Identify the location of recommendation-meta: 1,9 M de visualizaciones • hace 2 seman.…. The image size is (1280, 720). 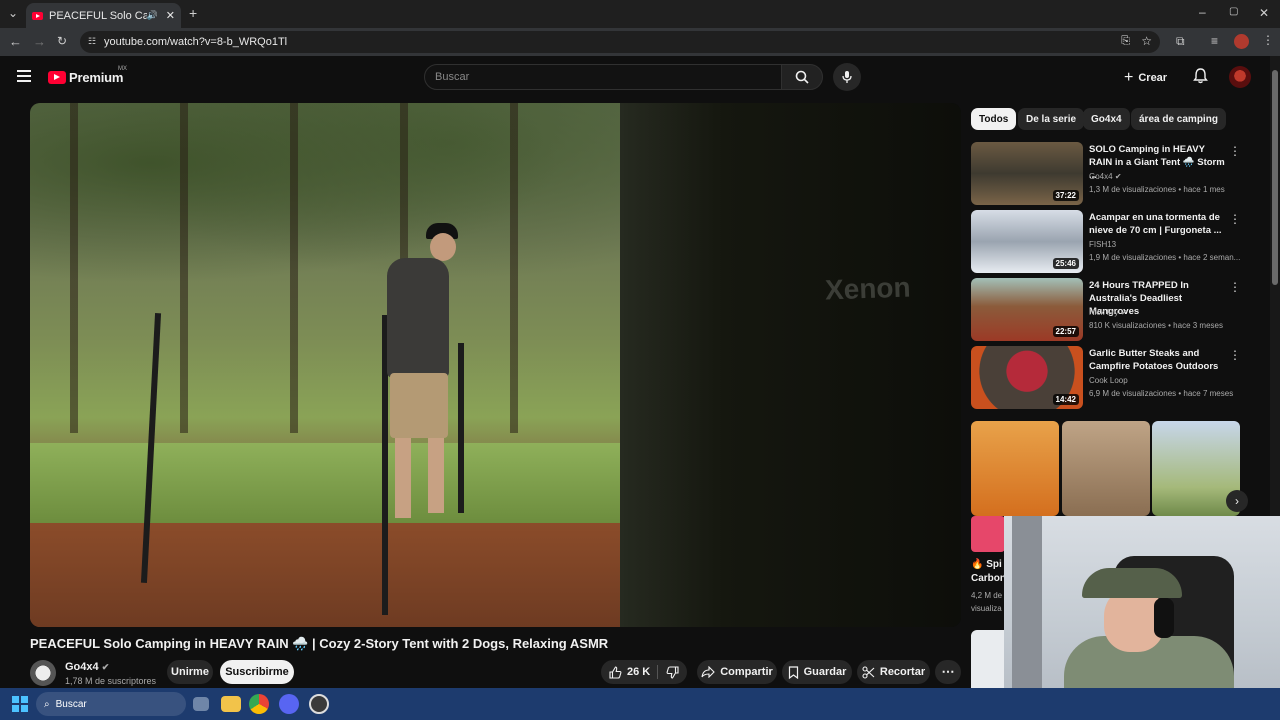
(1165, 257).